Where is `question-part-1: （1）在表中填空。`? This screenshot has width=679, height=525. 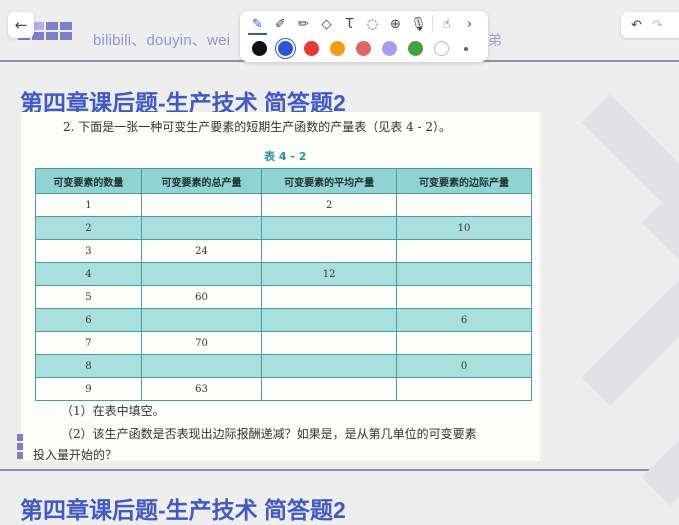 question-part-1: （1）在表中填空。 is located at coordinates (113, 411).